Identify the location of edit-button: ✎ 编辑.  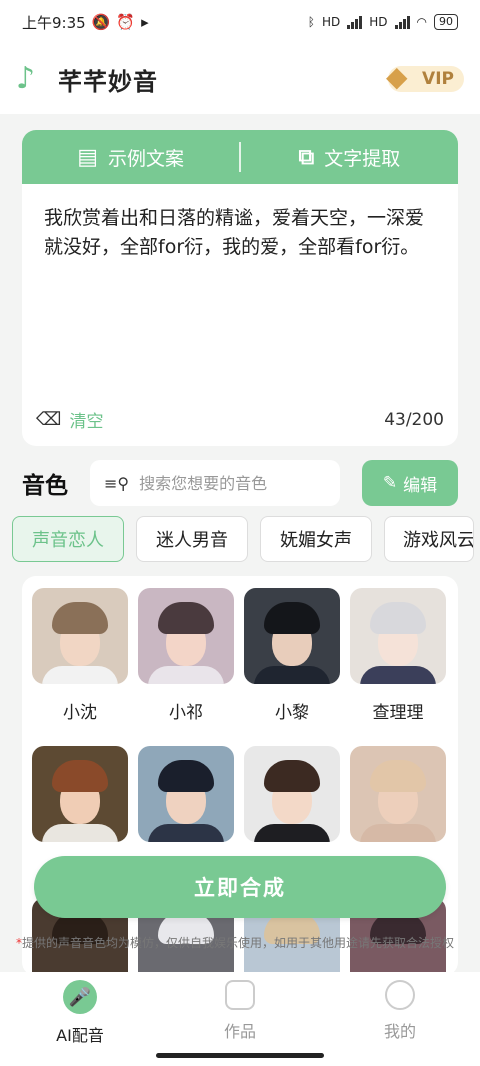
(410, 483).